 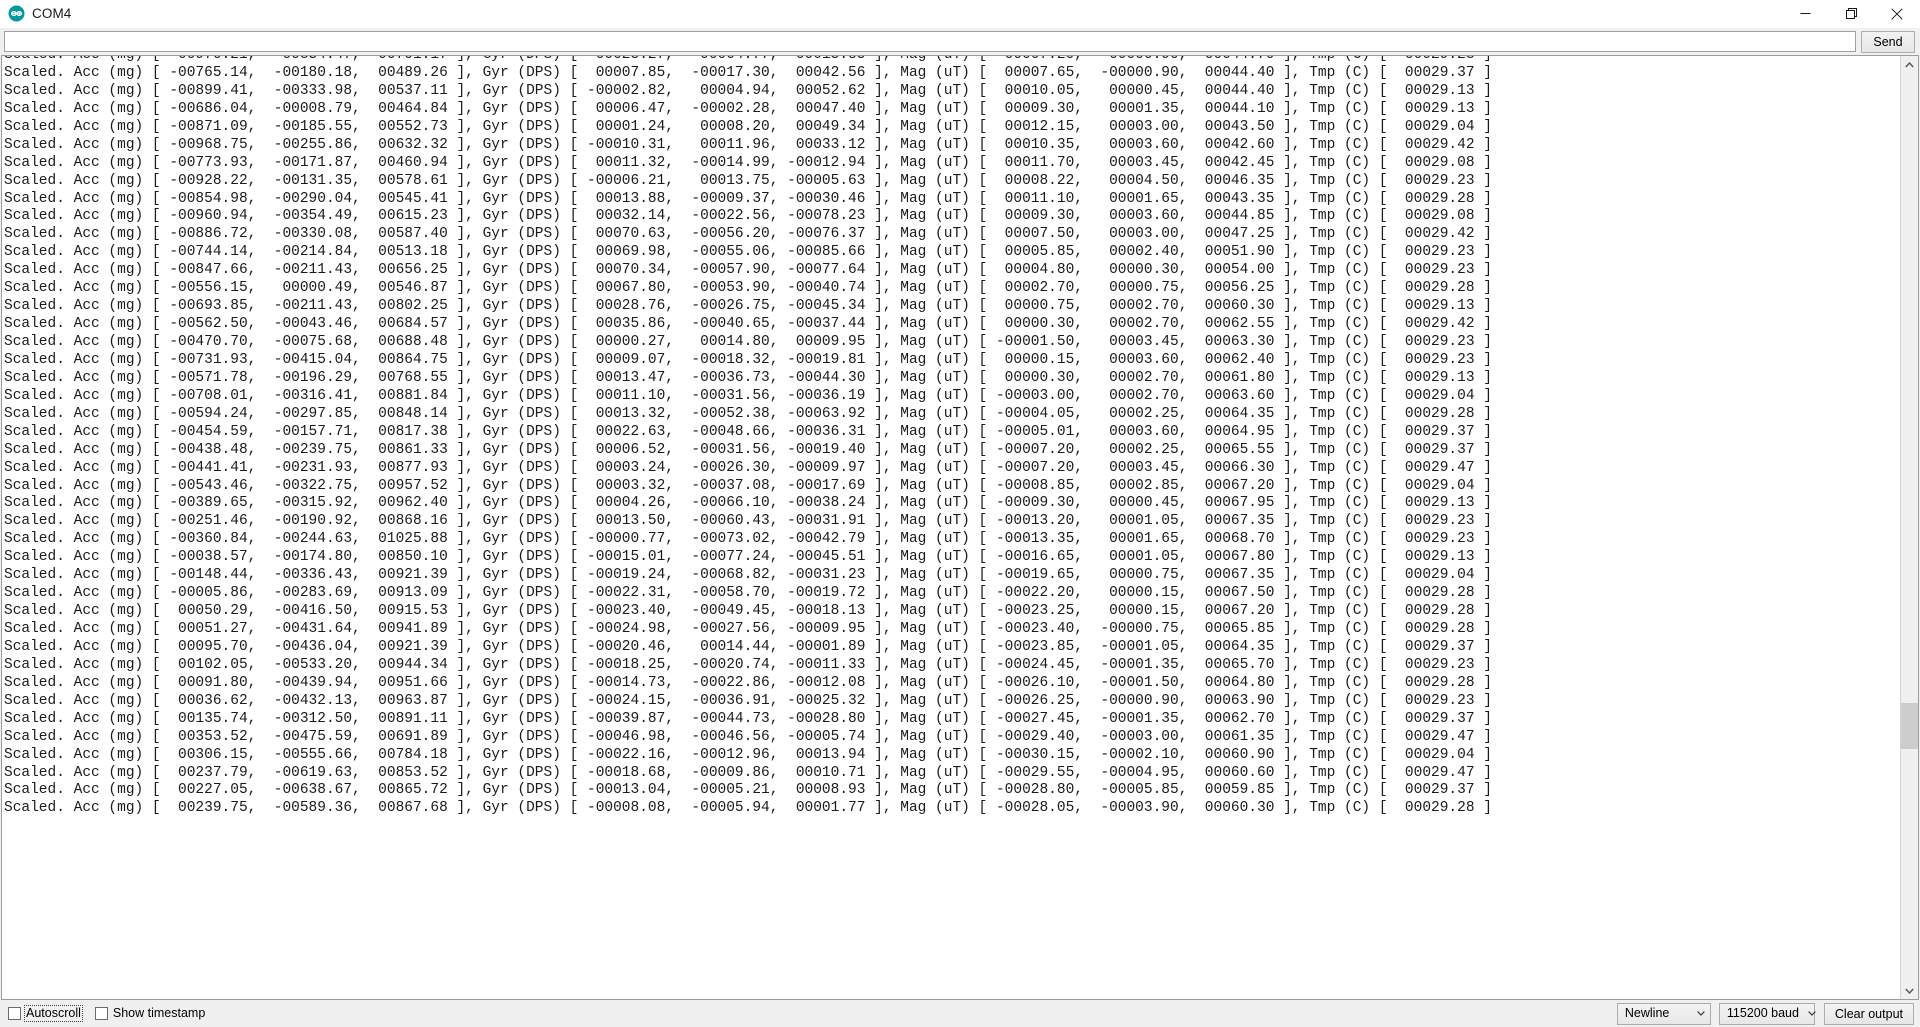 I want to click on output-vertical-scrollbar, so click(x=1909, y=527).